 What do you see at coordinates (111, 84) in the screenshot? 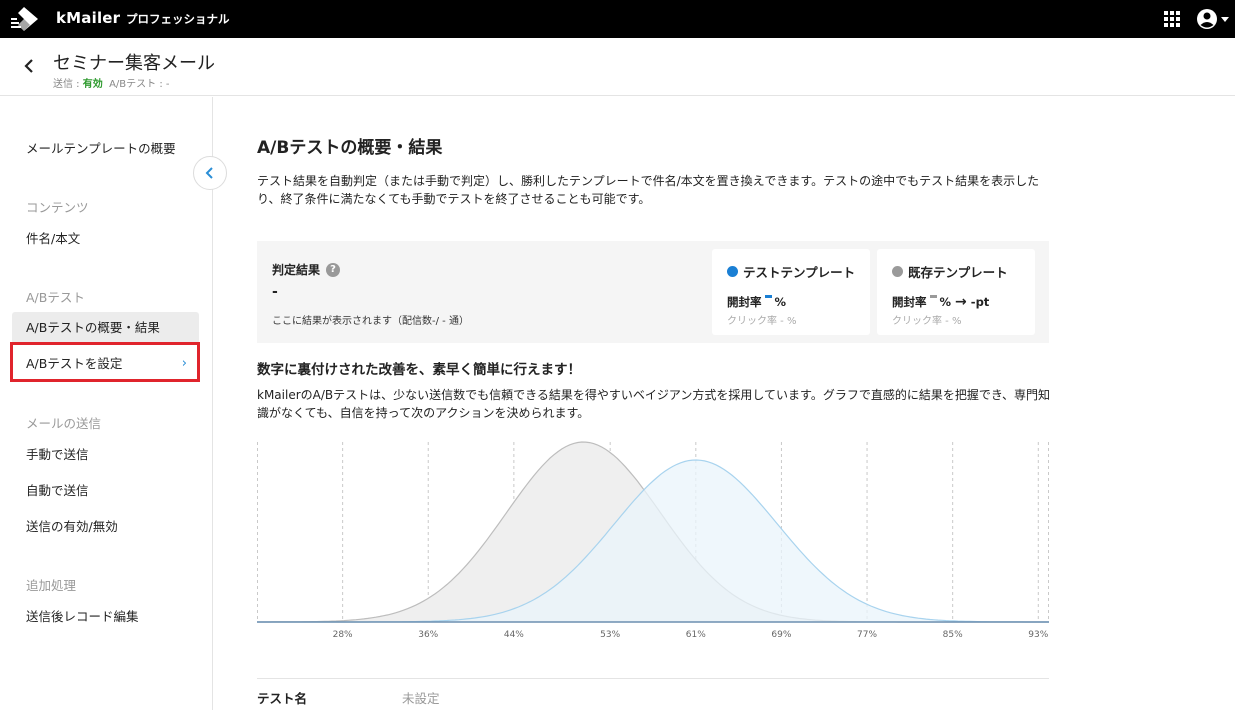
I see `status-meta: 送信 : 有効 A/Bテスト : -` at bounding box center [111, 84].